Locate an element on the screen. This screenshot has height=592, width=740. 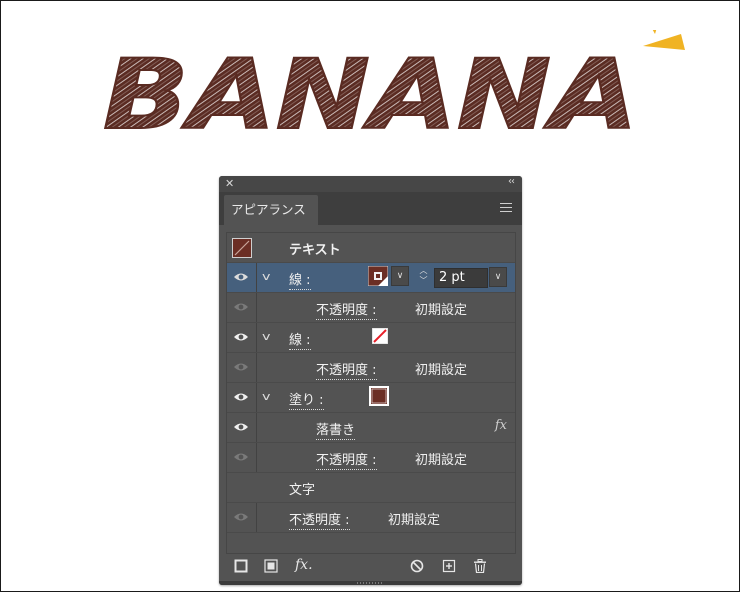
clear-appearance-icon is located at coordinates (417, 566).